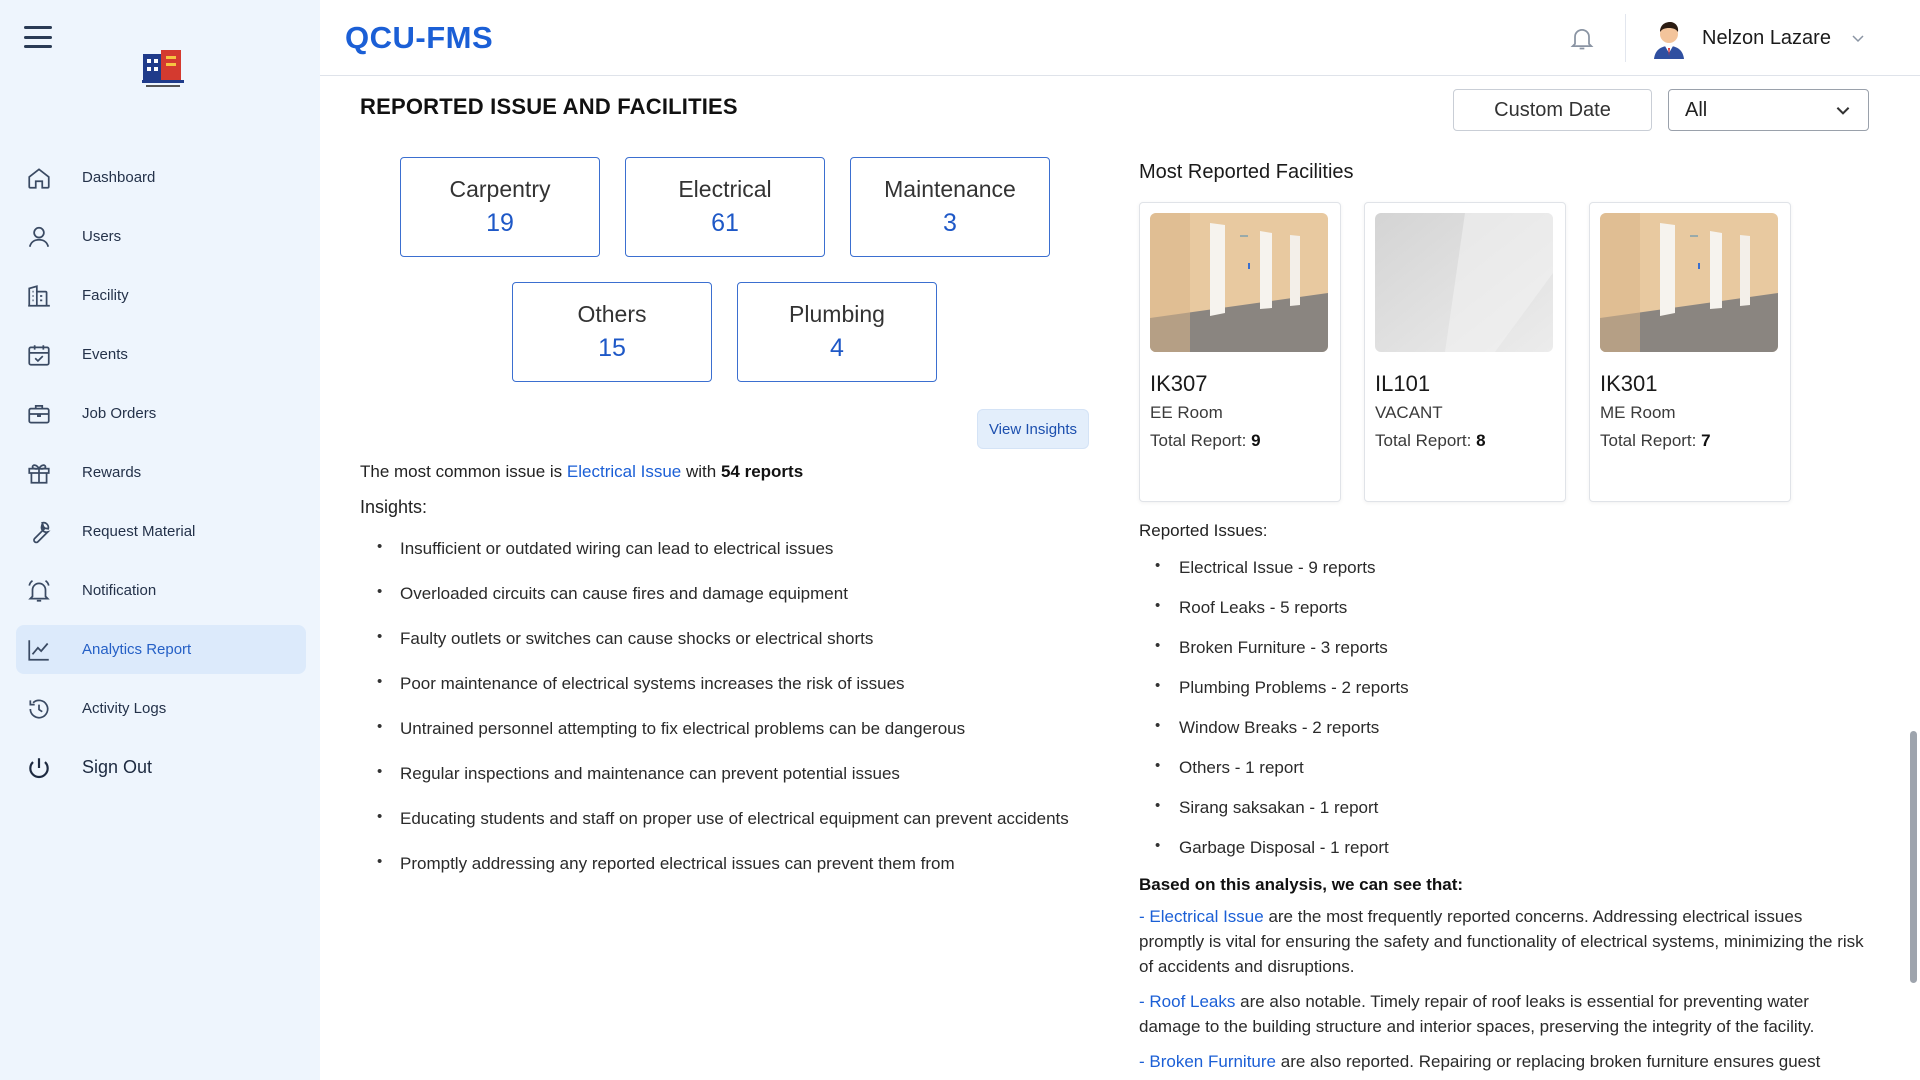 This screenshot has width=1920, height=1080. What do you see at coordinates (161, 177) in the screenshot?
I see `sidebar-item-dashboard: Dashboard` at bounding box center [161, 177].